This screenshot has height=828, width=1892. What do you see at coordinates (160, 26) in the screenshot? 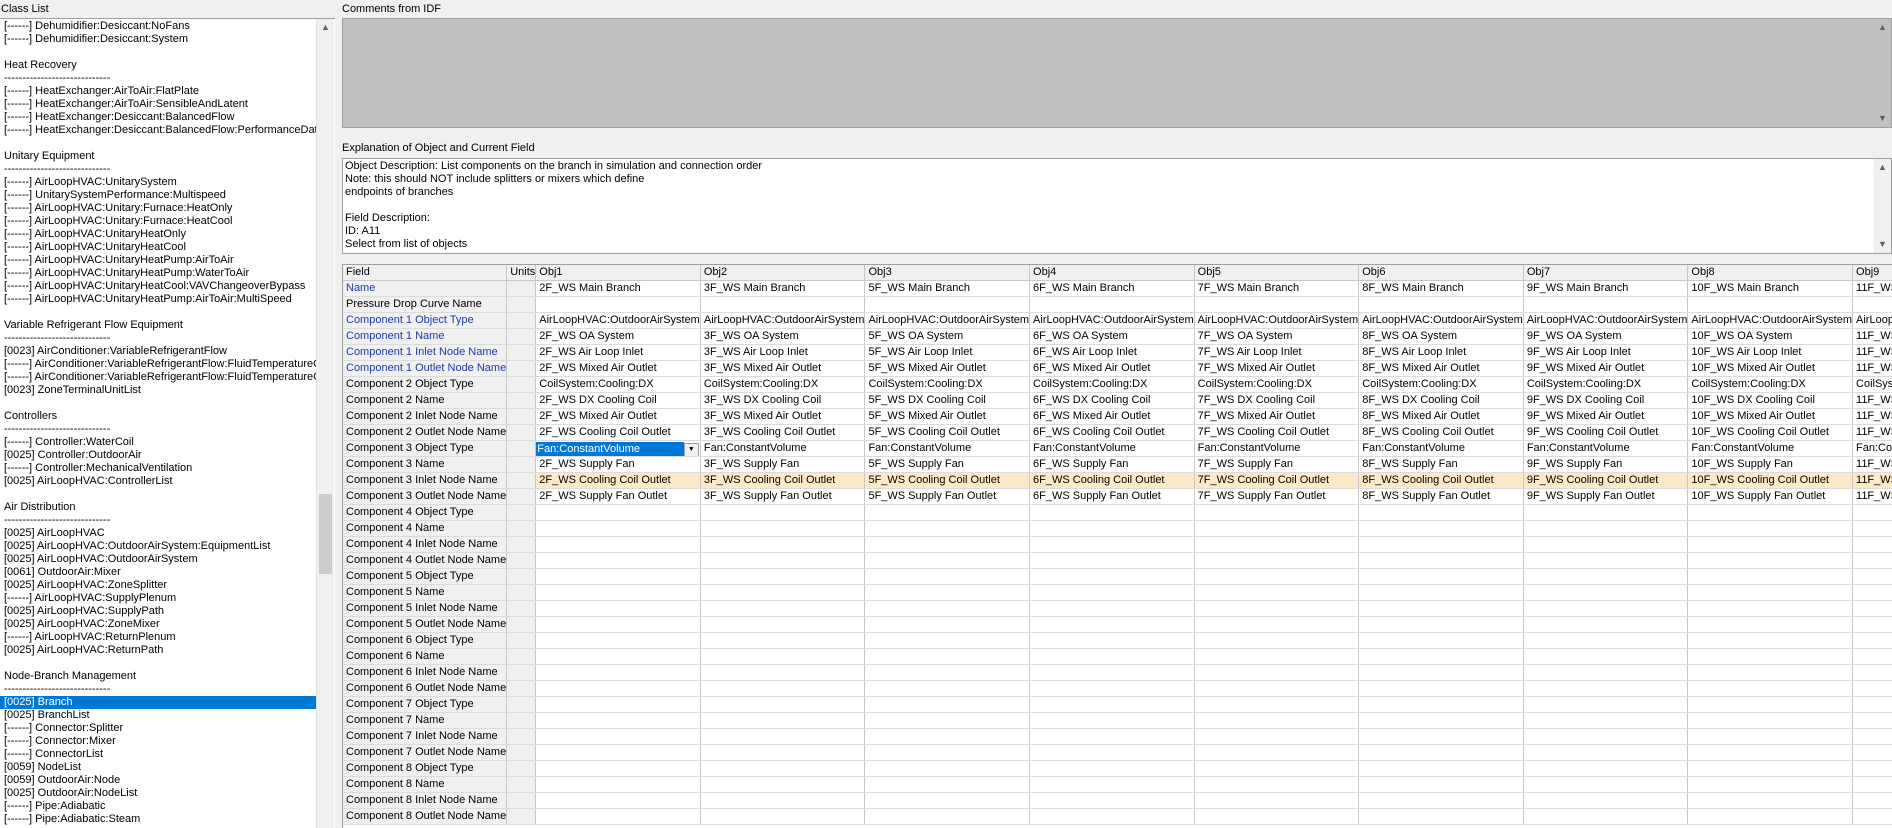
I see `class-list-item: [------] Dehumidifier:Desiccant:NoFans` at bounding box center [160, 26].